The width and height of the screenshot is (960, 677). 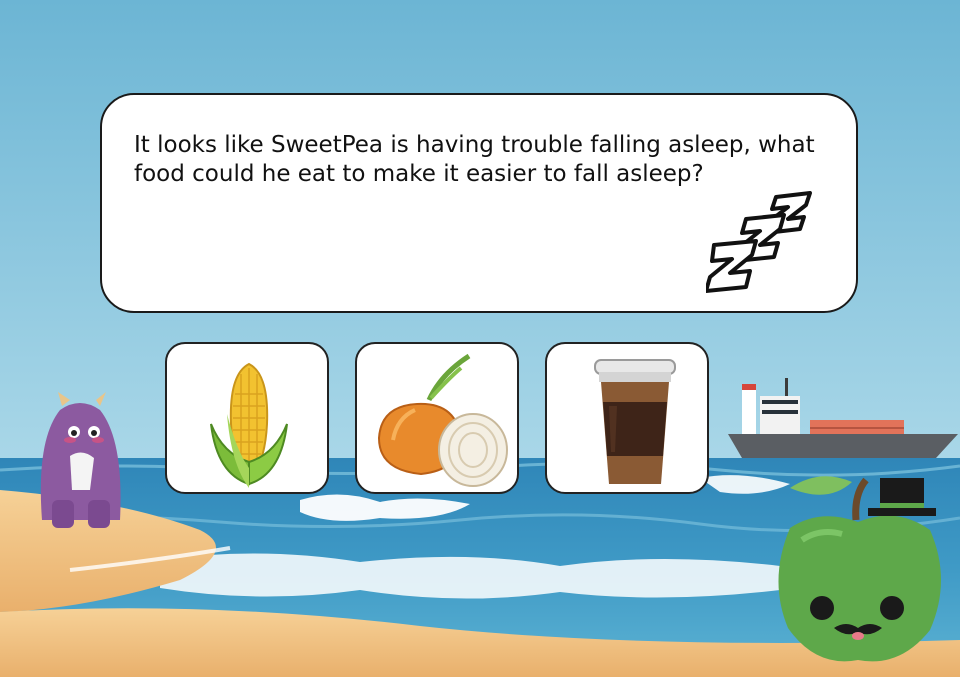 What do you see at coordinates (442, 420) in the screenshot?
I see `onion-icon` at bounding box center [442, 420].